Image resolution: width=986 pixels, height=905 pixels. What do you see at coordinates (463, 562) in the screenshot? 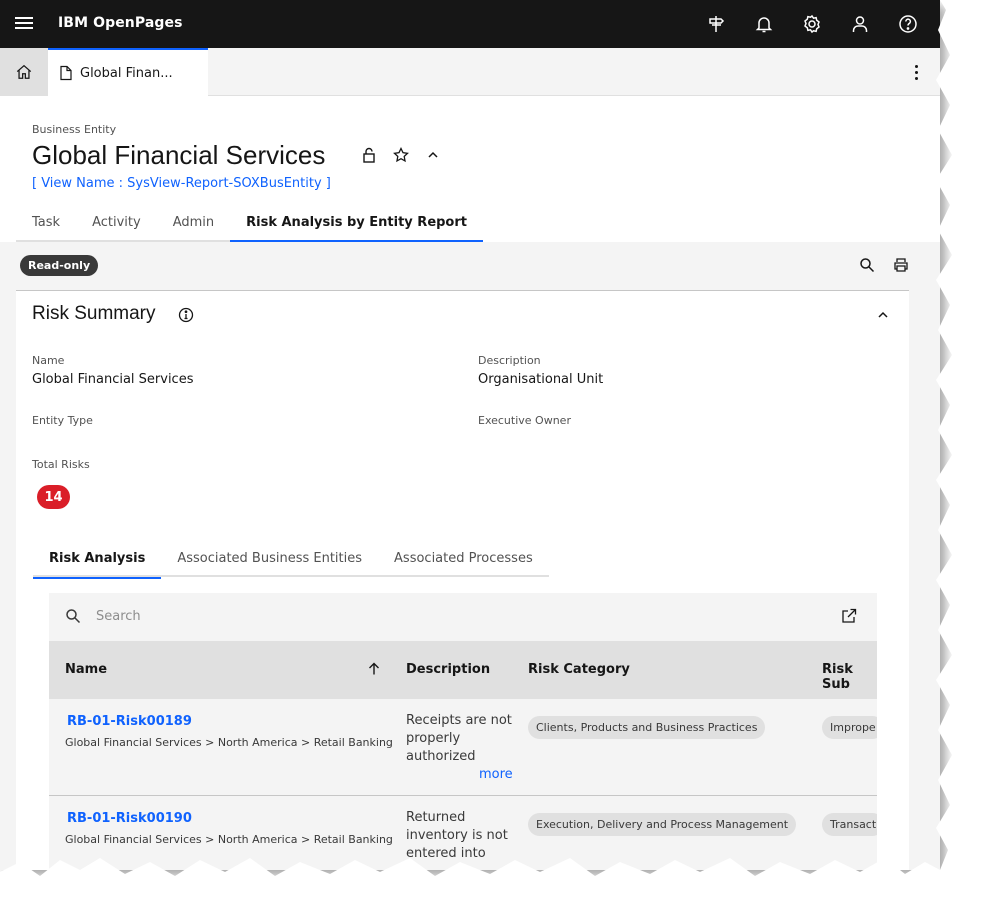
I see `tab-associated-processes: Associated Processes` at bounding box center [463, 562].